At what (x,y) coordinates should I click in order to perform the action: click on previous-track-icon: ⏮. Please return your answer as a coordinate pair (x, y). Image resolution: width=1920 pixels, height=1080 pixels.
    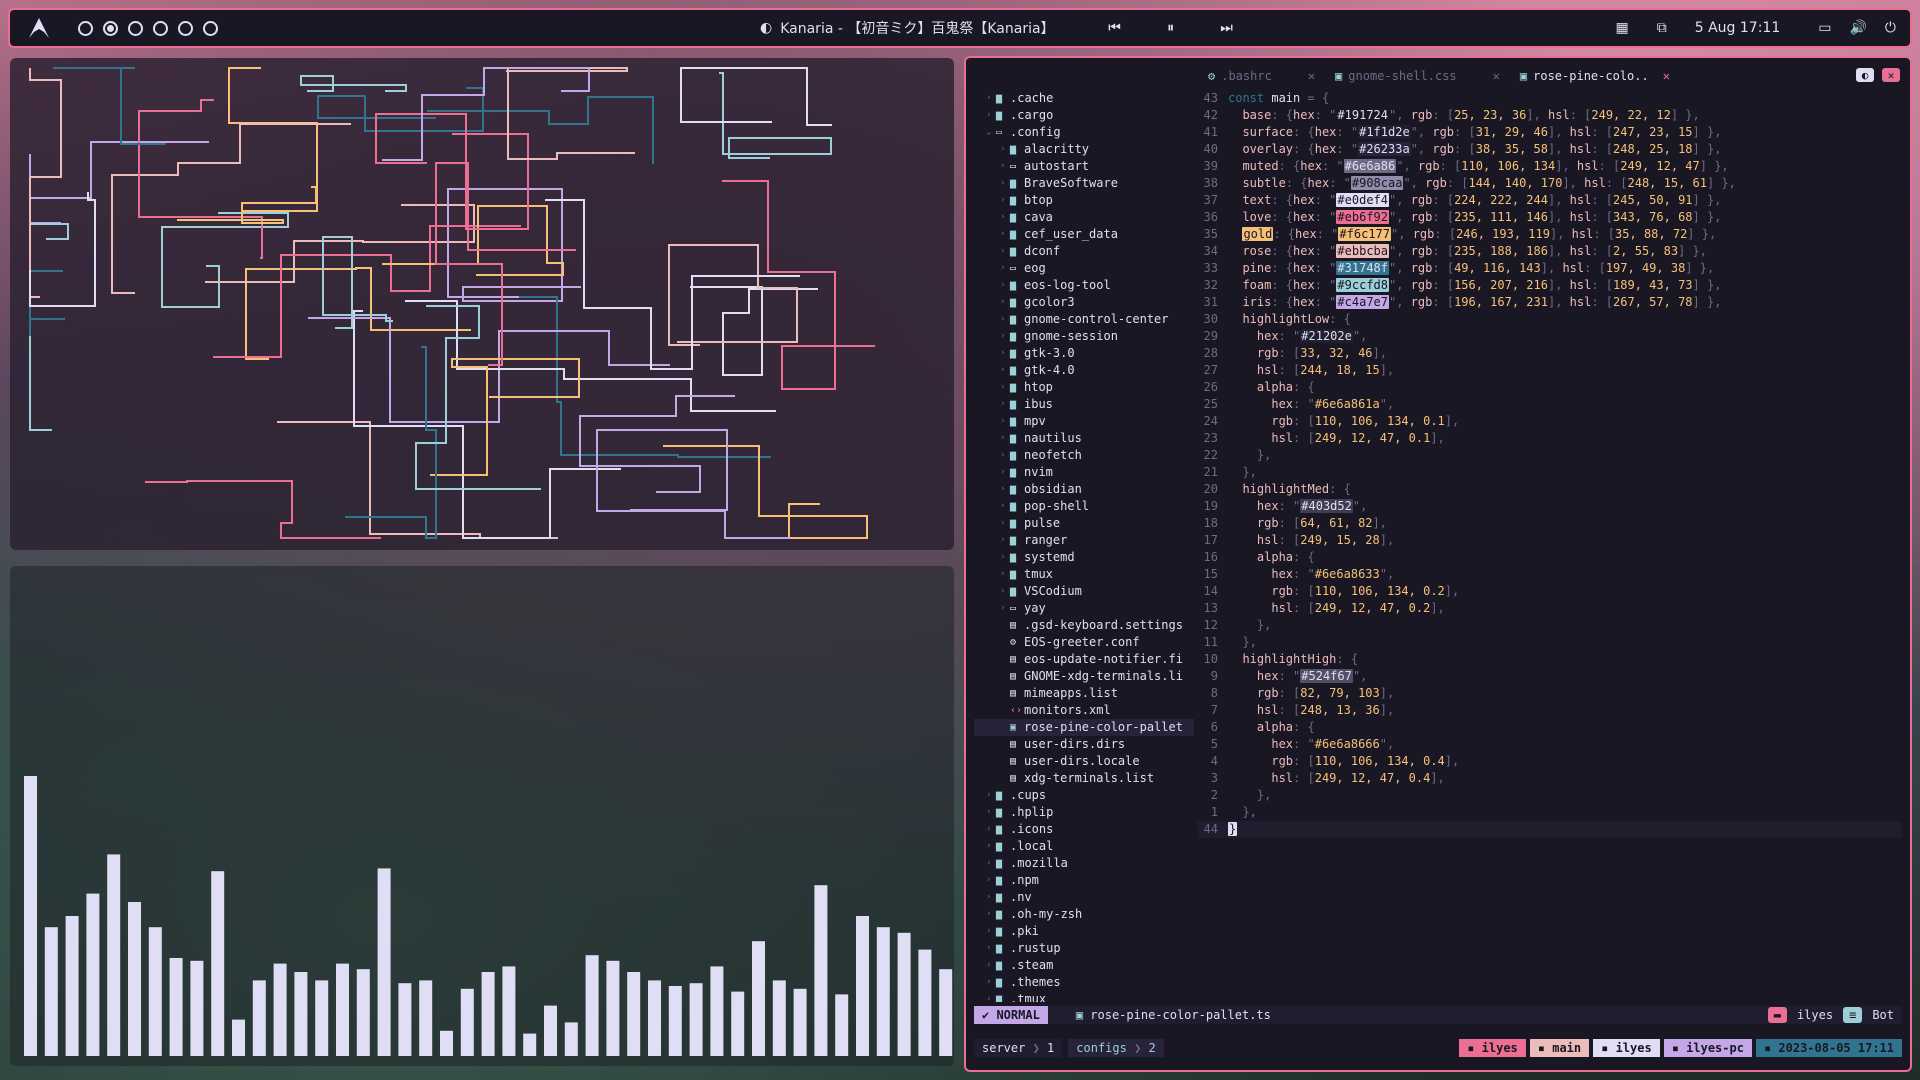
    Looking at the image, I should click on (1115, 28).